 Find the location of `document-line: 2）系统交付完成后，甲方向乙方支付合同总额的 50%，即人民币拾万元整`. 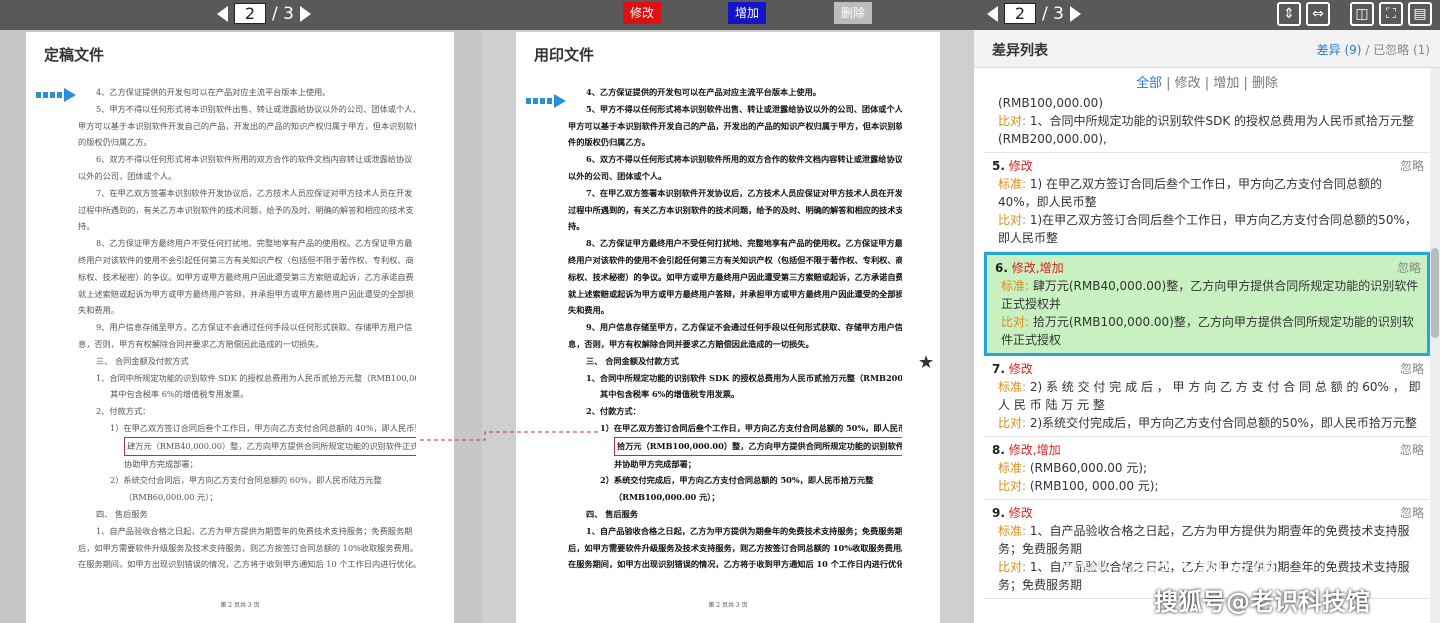

document-line: 2）系统交付完成后，甲方向乙方支付合同总额的 50%，即人民币拾万元整 is located at coordinates (737, 480).